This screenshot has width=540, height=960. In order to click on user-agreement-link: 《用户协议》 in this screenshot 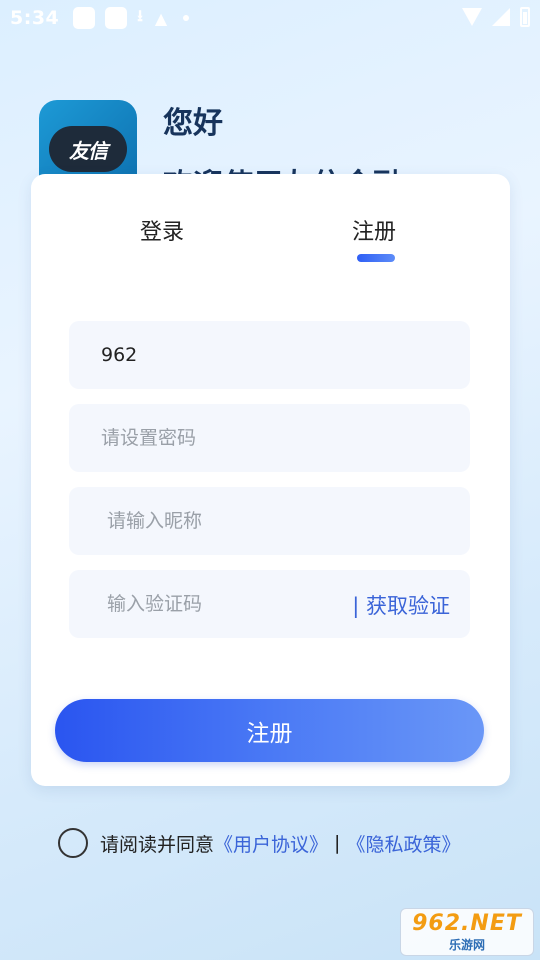, I will do `click(271, 843)`.